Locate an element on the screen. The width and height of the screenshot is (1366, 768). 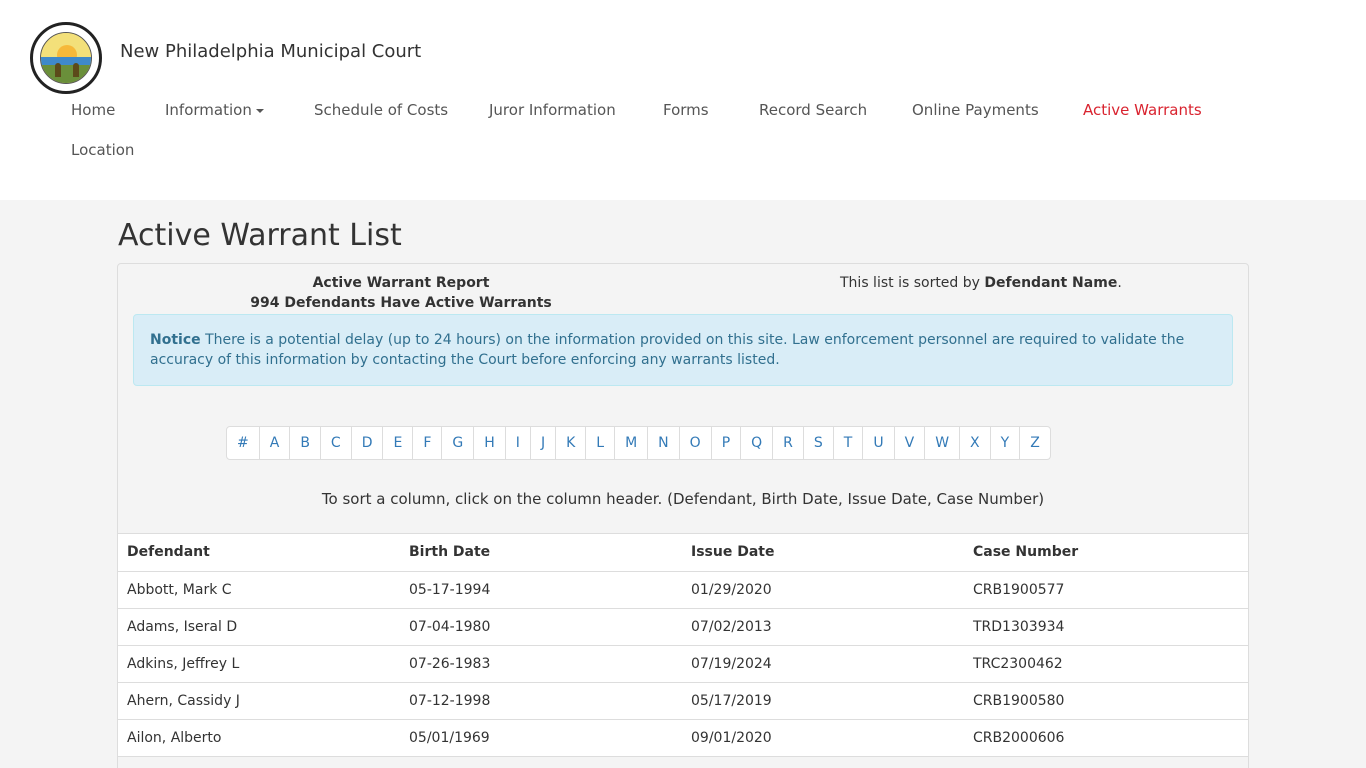
cell-defendant: Adams, Iseral D is located at coordinates (259, 627).